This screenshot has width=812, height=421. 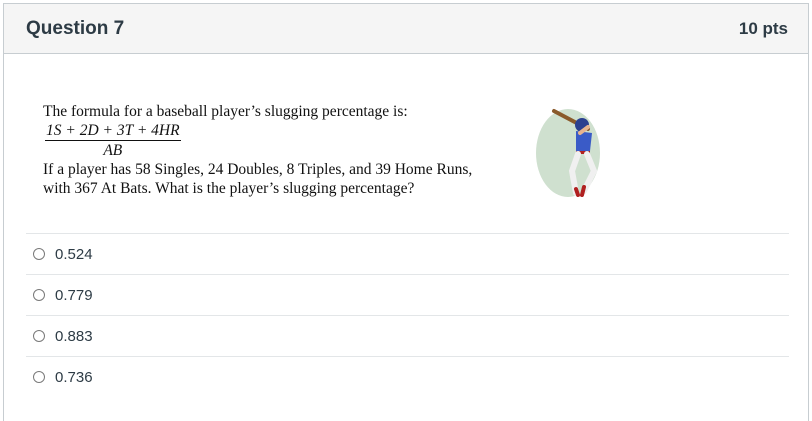 What do you see at coordinates (407, 253) in the screenshot?
I see `answer-option: 0.524` at bounding box center [407, 253].